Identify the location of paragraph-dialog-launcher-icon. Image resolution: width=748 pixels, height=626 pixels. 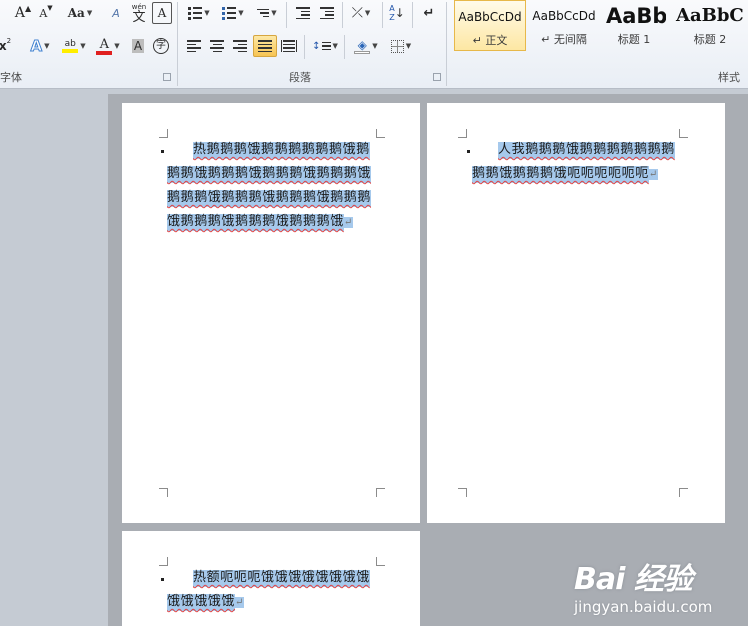
(437, 77).